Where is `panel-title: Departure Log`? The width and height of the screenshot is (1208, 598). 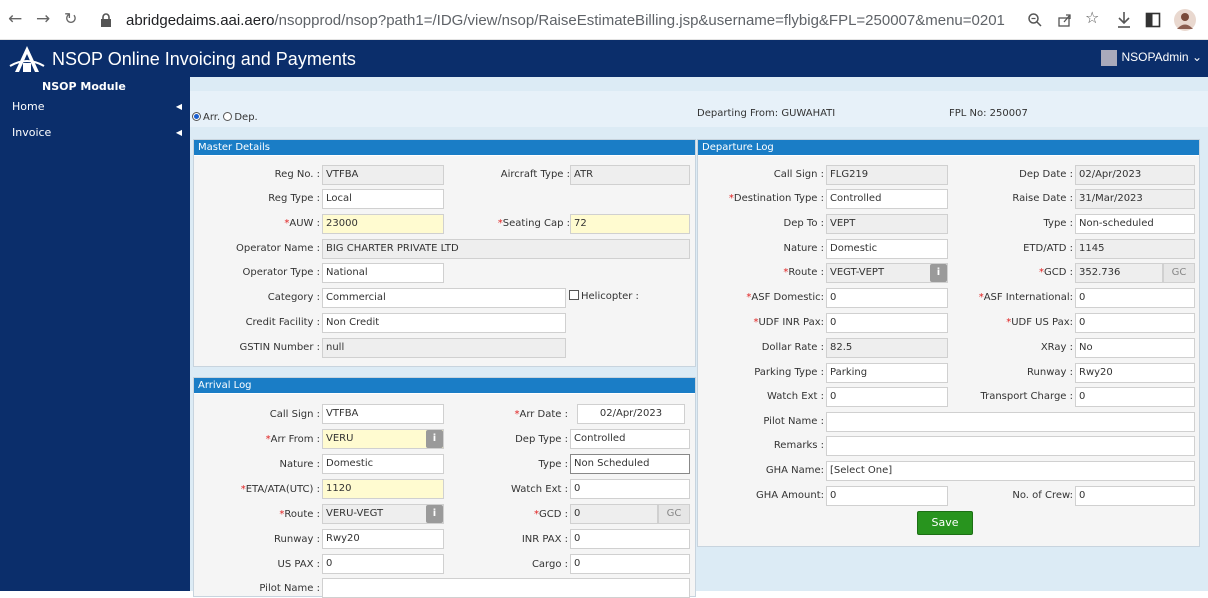
panel-title: Departure Log is located at coordinates (948, 148).